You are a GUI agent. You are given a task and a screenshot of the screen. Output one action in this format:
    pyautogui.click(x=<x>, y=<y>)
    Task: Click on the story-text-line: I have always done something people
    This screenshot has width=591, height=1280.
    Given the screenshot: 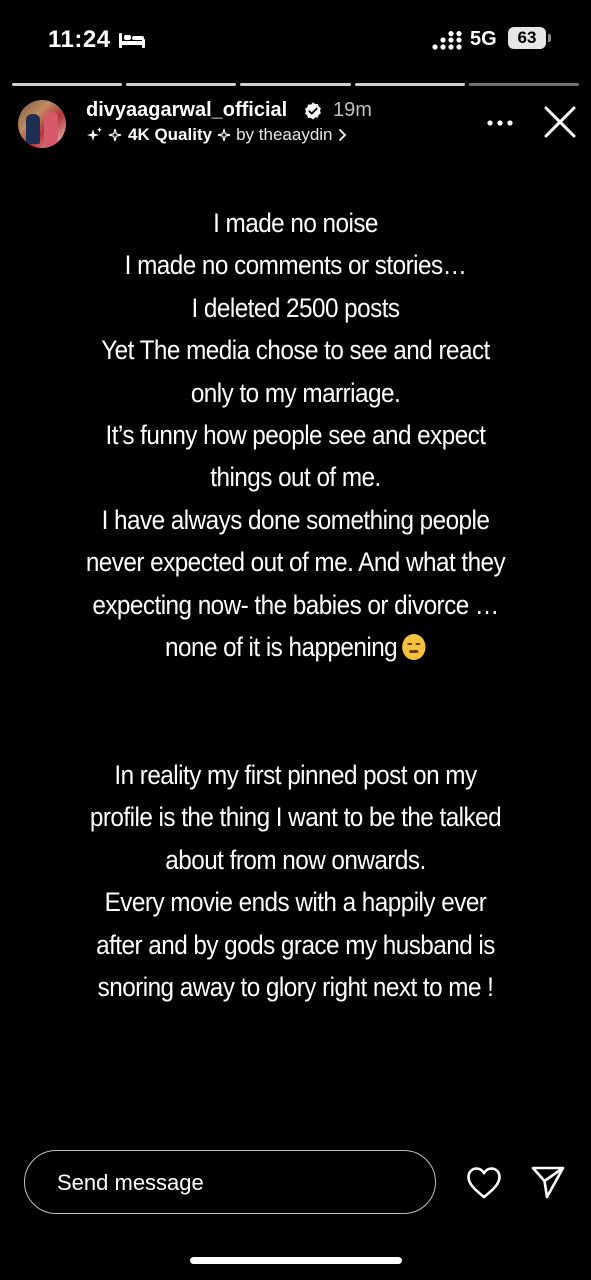 What is the action you would take?
    pyautogui.click(x=295, y=519)
    